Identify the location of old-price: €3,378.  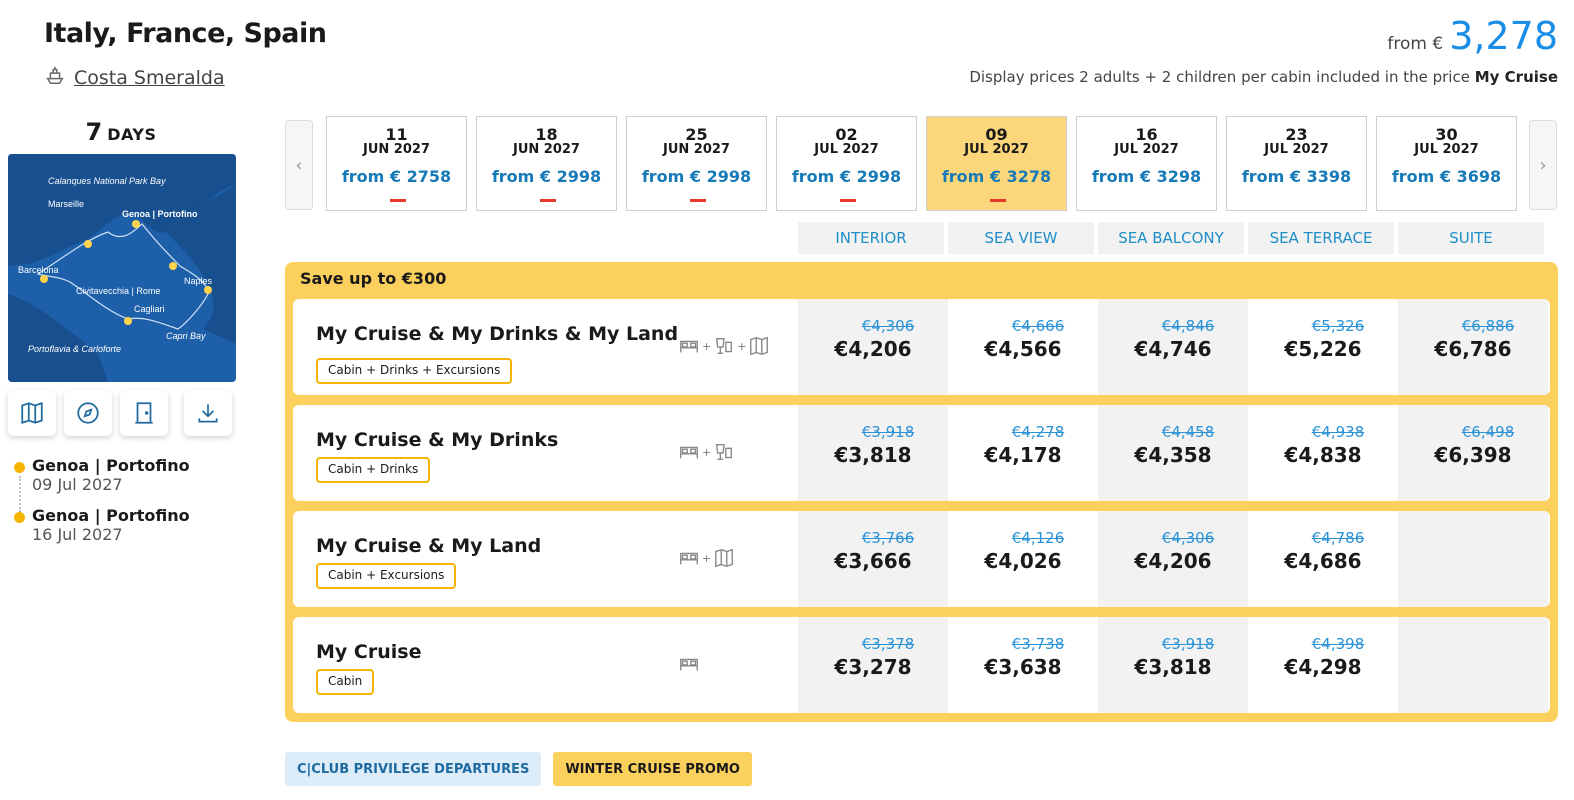
(888, 644).